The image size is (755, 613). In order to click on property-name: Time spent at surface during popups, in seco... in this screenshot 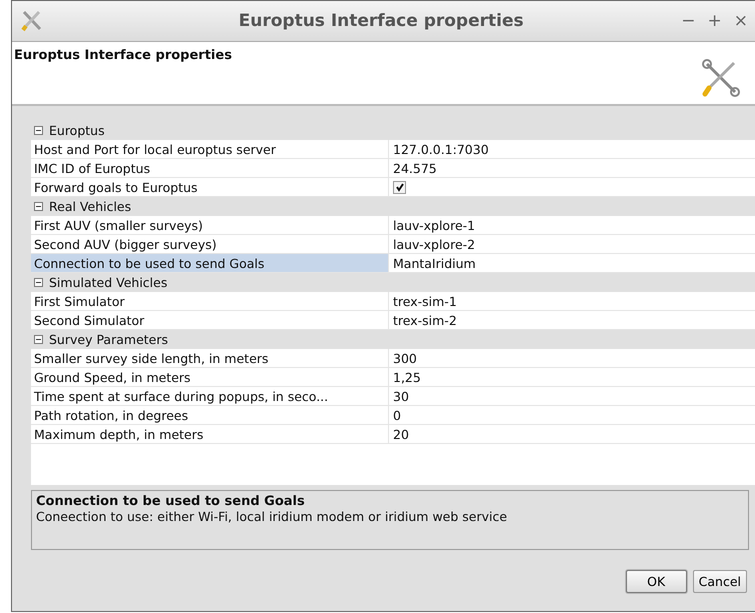, I will do `click(210, 396)`.